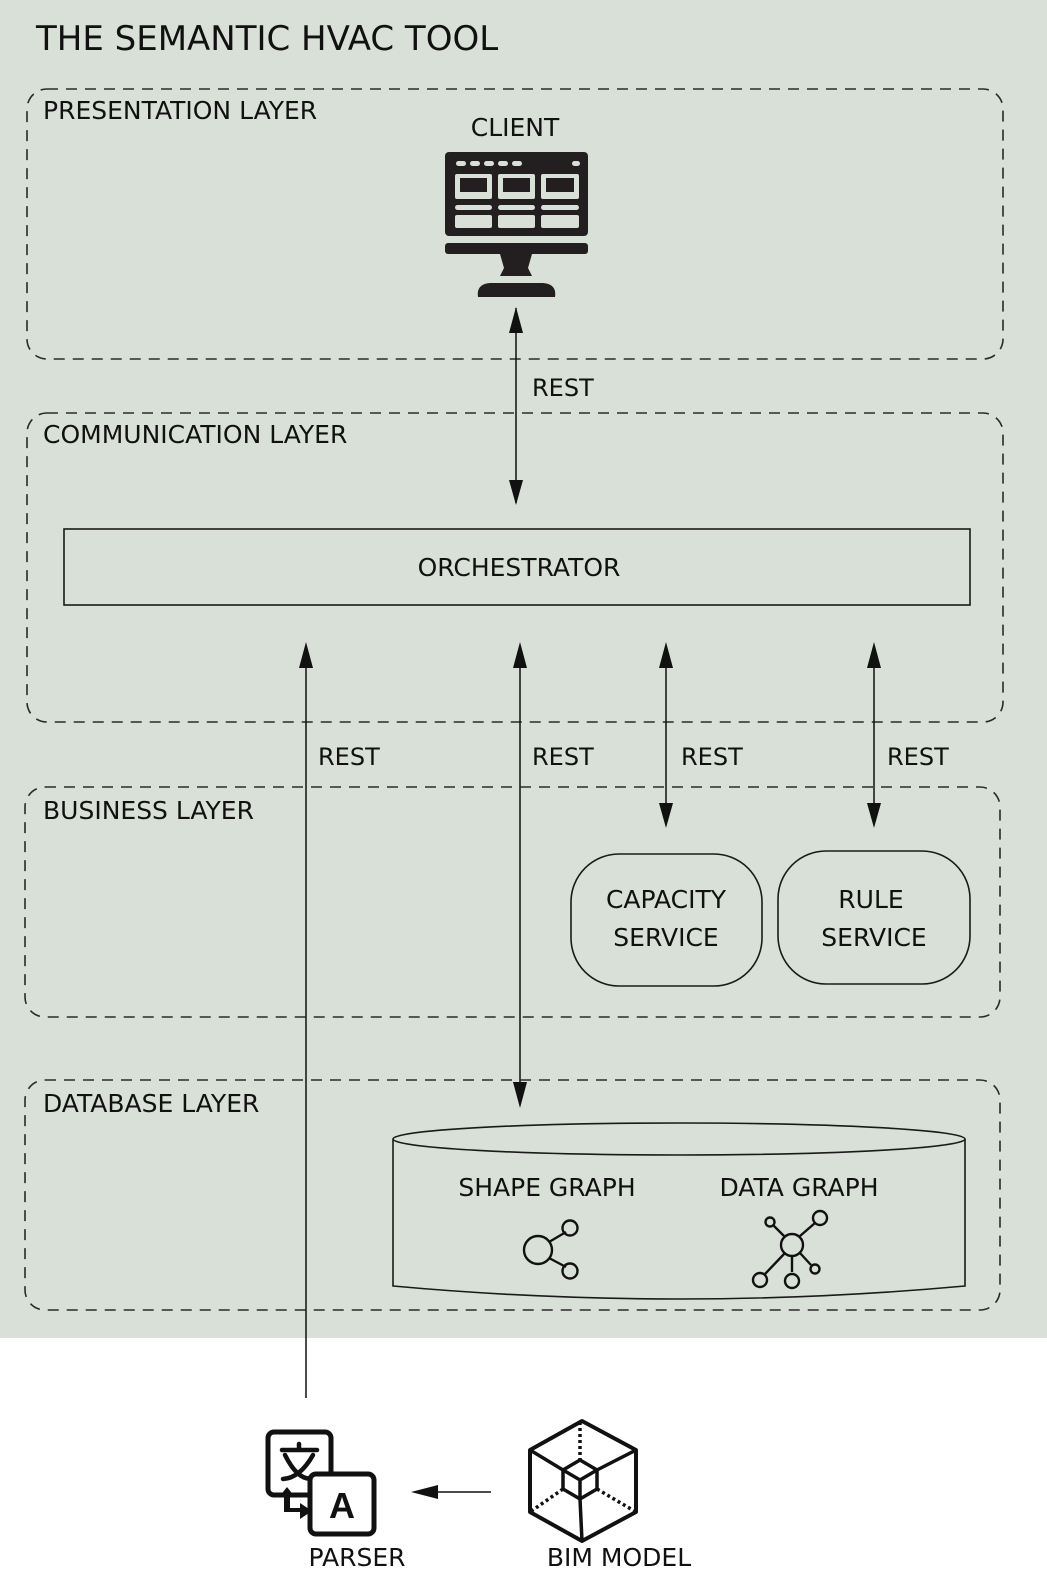 Image resolution: width=1047 pixels, height=1575 pixels. What do you see at coordinates (195, 434) in the screenshot?
I see `communication-layer-label: COMMUNICATION LAYER` at bounding box center [195, 434].